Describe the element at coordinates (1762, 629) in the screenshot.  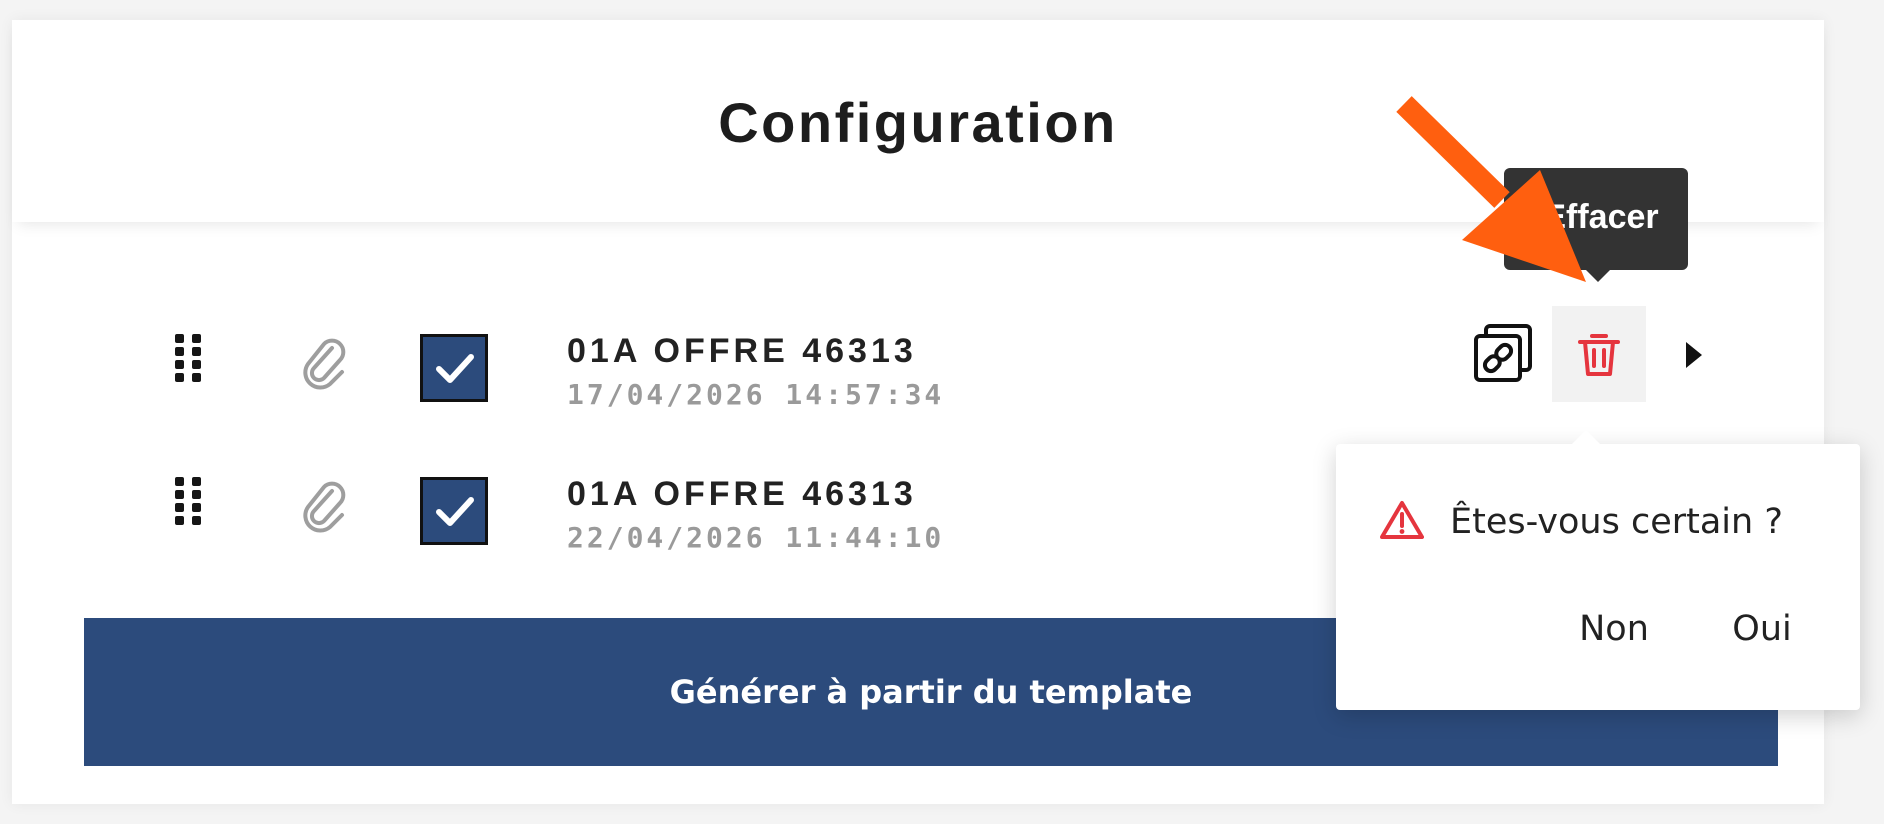
I see `confirm-button: Oui` at that location.